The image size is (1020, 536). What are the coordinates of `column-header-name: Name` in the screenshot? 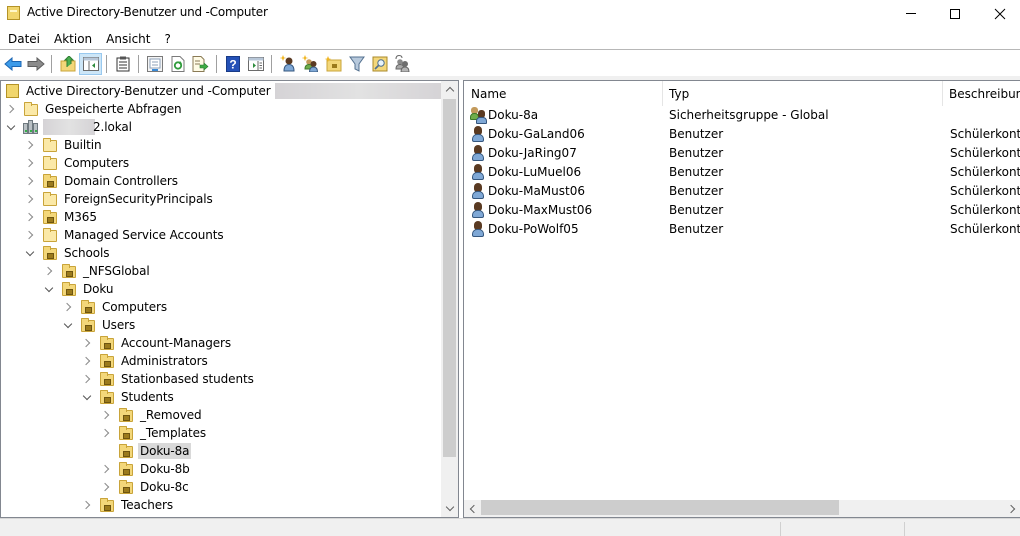 It's located at (563, 93).